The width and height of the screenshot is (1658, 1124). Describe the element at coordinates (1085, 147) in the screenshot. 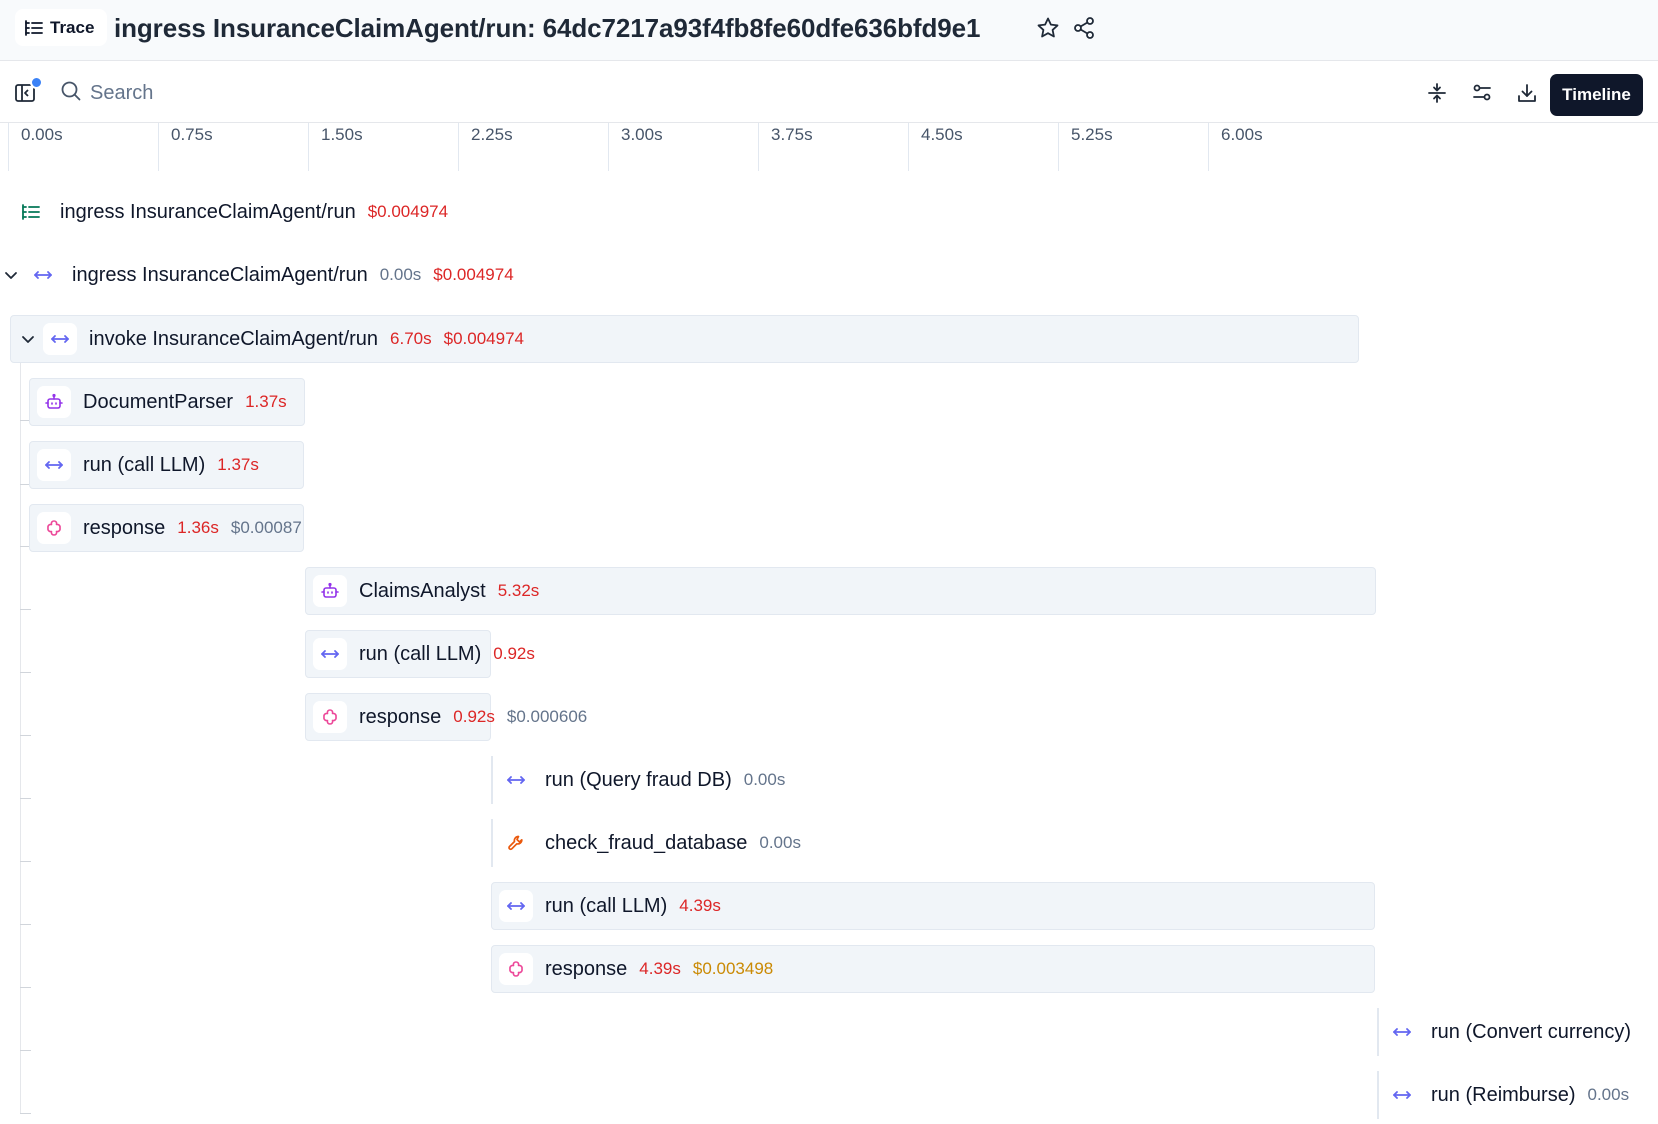

I see `ruler-tick: 5.25s` at that location.